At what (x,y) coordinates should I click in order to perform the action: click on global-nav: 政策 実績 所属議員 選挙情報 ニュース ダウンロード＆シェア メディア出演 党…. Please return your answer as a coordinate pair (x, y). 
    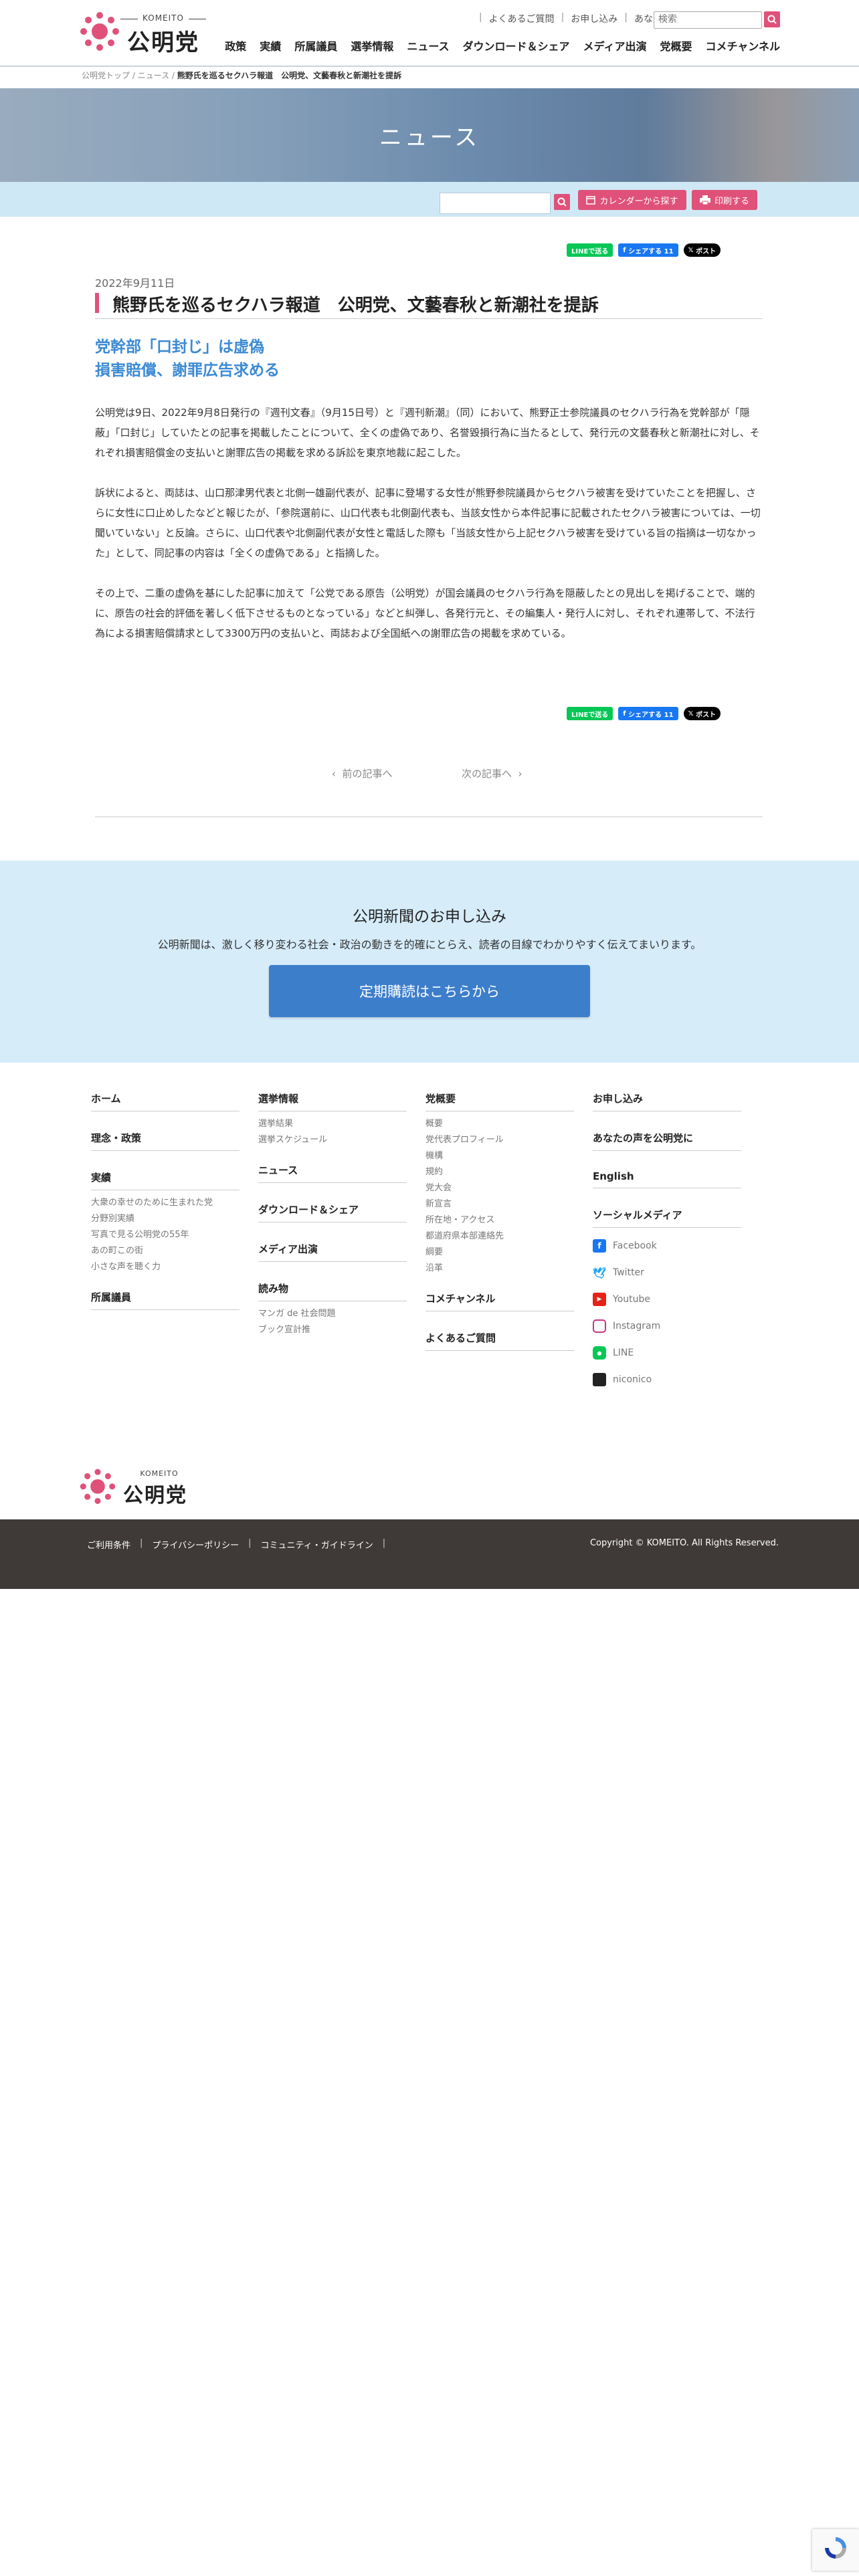
    Looking at the image, I should click on (503, 45).